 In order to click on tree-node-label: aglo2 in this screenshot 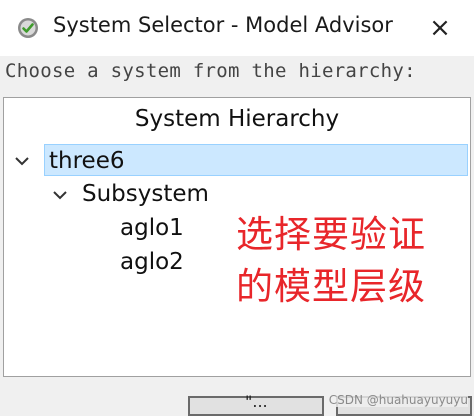, I will do `click(152, 262)`.